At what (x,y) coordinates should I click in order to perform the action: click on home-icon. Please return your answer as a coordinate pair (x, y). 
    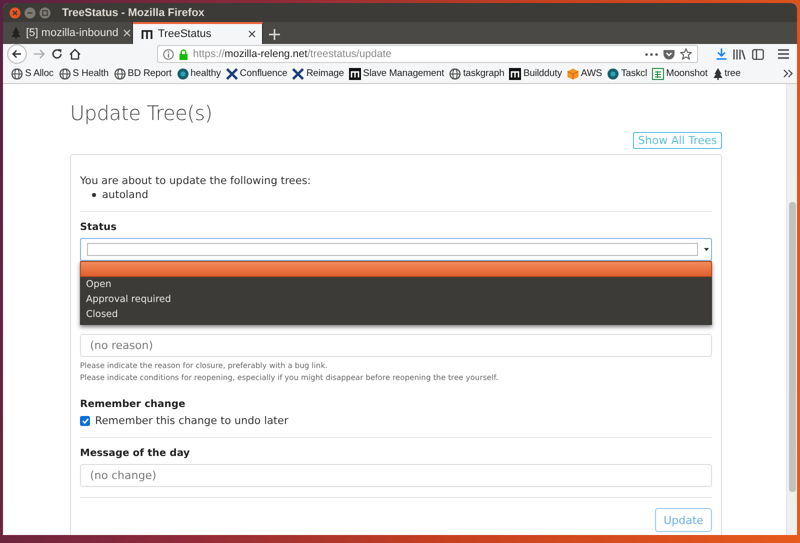
    Looking at the image, I should click on (75, 54).